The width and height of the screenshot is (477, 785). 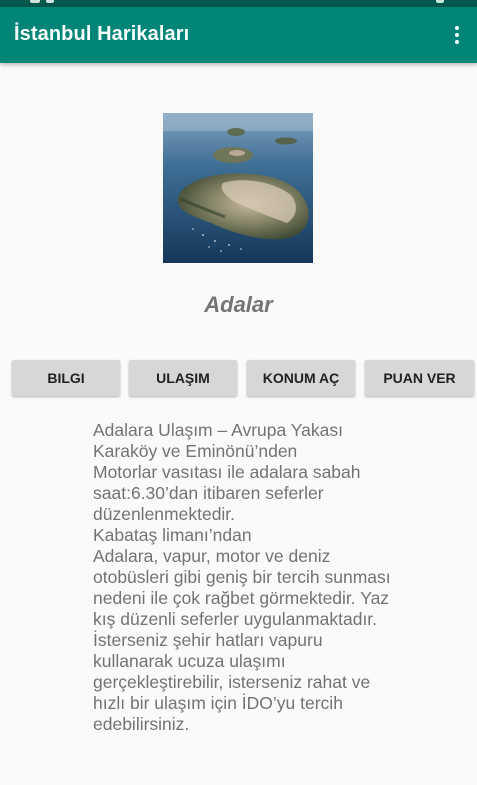 What do you see at coordinates (457, 35) in the screenshot?
I see `overflow-menu-icon` at bounding box center [457, 35].